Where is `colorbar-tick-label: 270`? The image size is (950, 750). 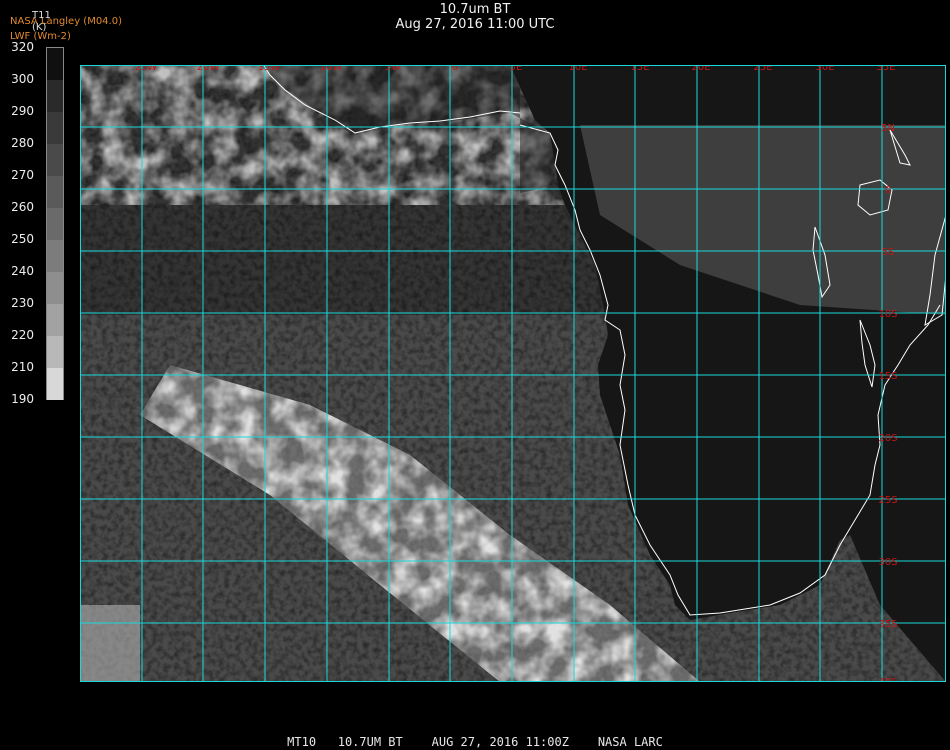 colorbar-tick-label: 270 is located at coordinates (22, 175).